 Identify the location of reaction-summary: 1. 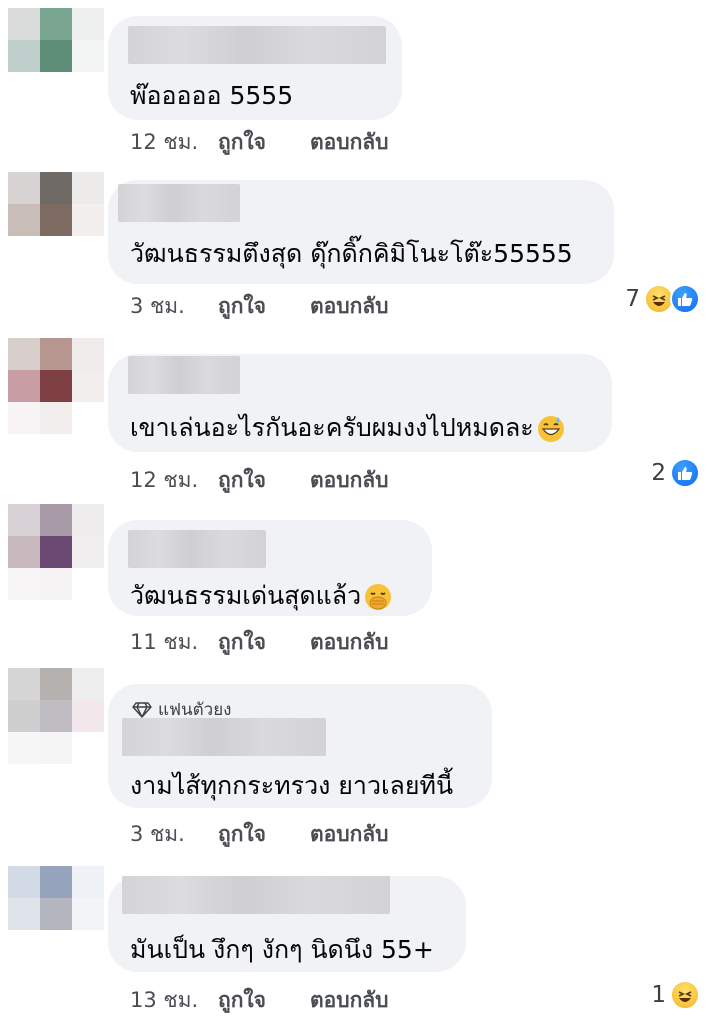
(675, 995).